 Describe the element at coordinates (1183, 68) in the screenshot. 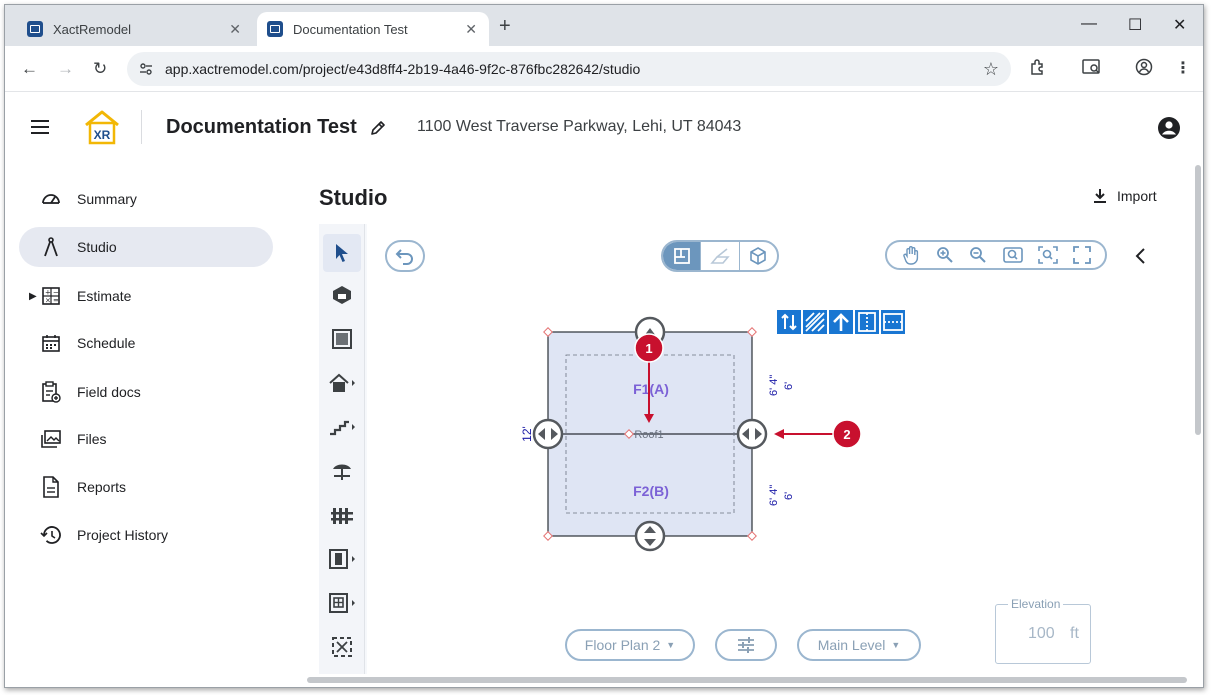

I see `browser-menu-icon: ⋮` at that location.